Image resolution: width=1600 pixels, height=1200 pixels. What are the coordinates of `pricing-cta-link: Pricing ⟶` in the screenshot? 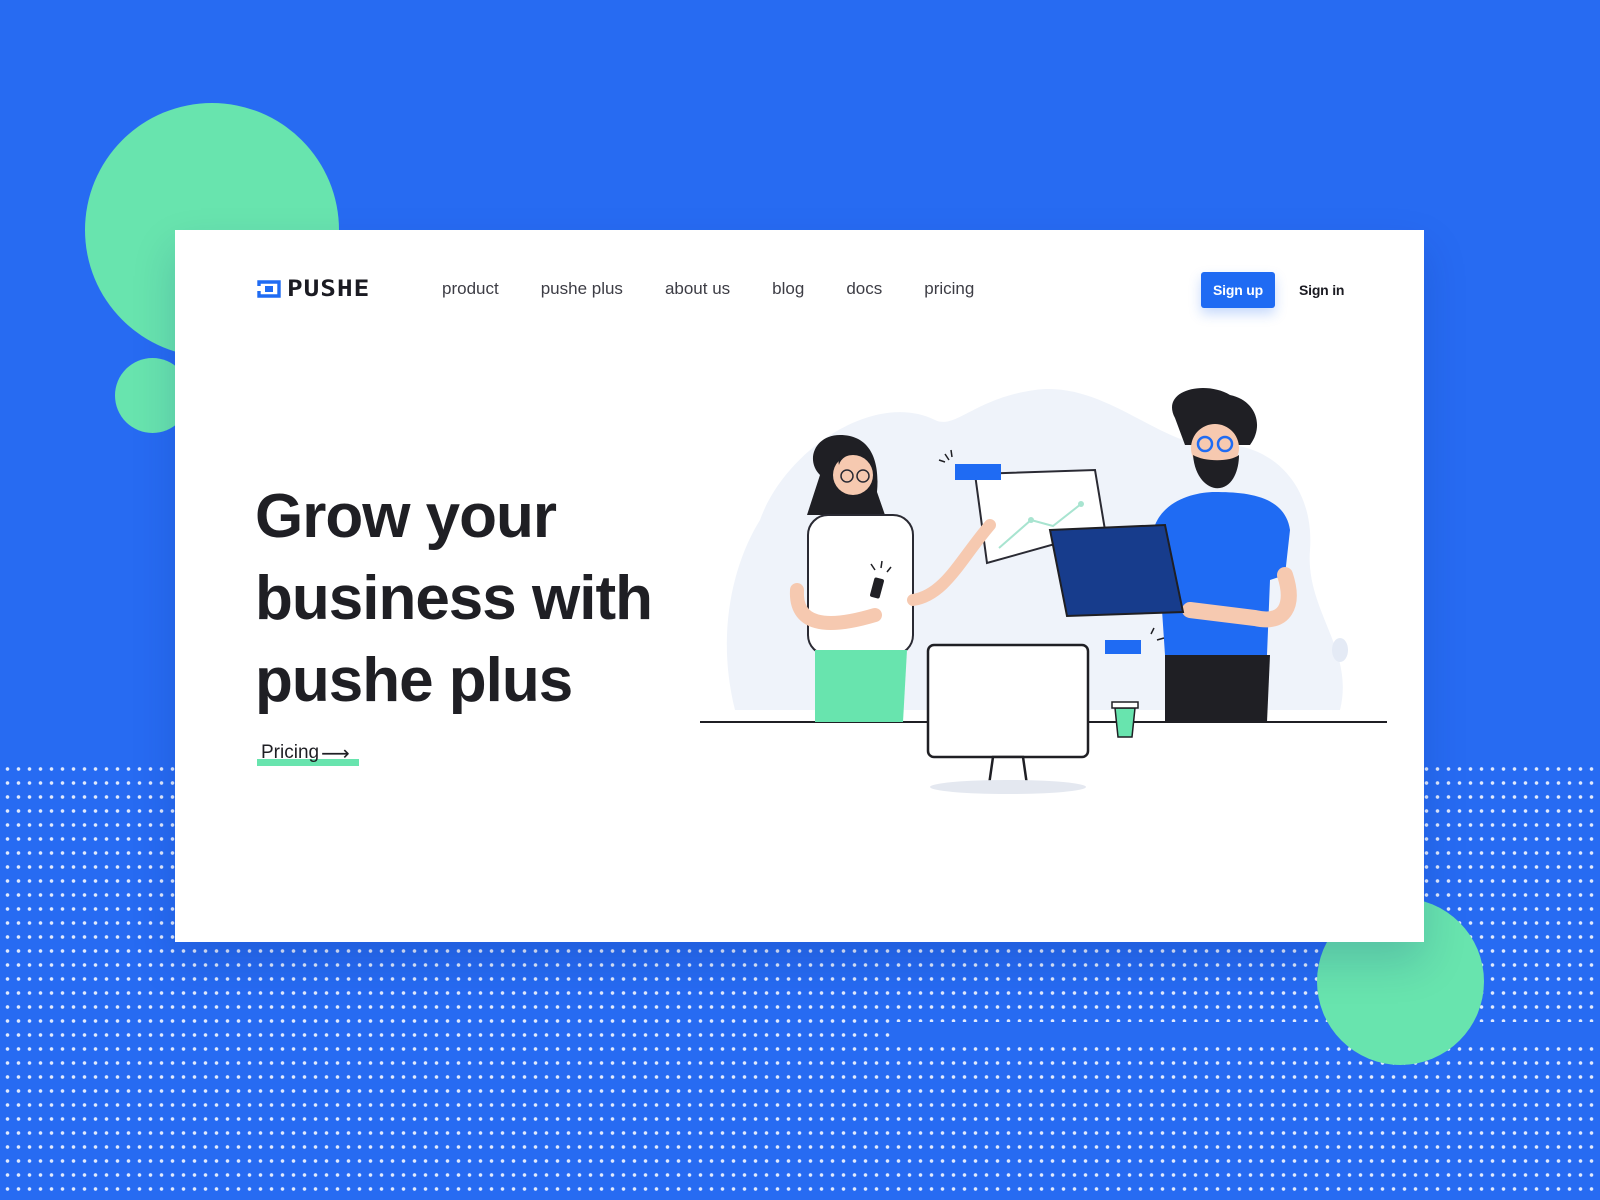 It's located at (308, 753).